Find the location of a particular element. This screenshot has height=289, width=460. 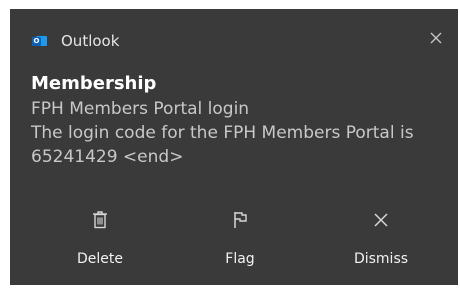

notification-title: Membership is located at coordinates (94, 83).